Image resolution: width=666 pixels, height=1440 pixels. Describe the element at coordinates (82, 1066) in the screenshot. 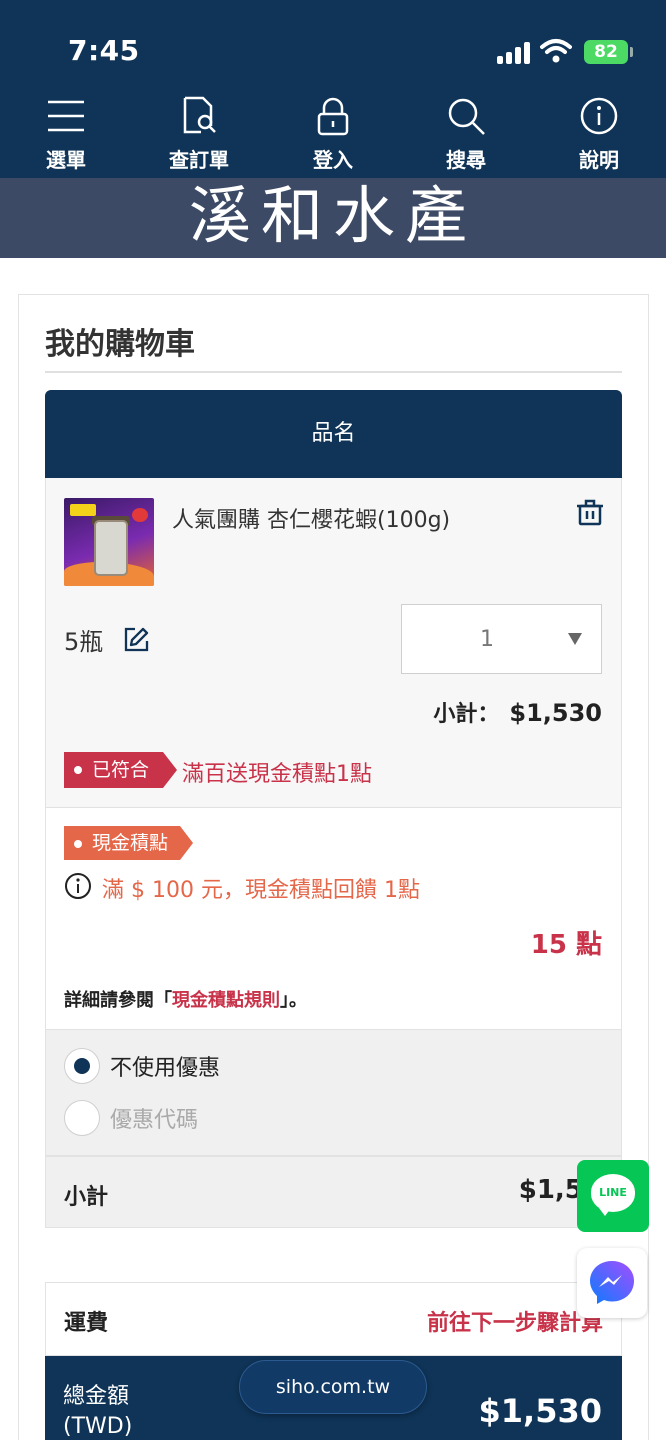

I see `no-coupon-radio` at that location.